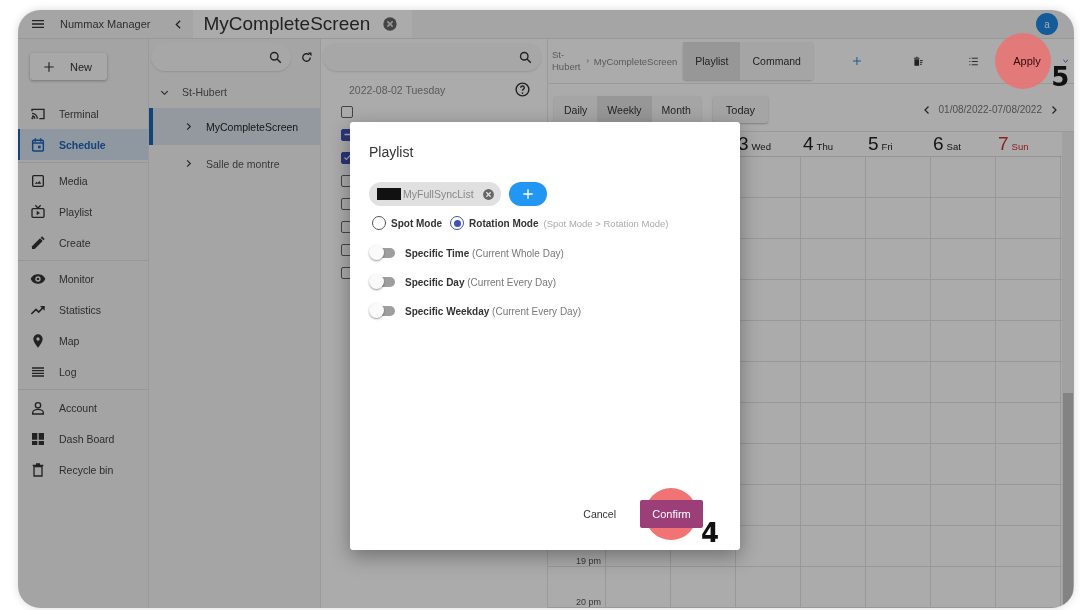 This screenshot has height=610, width=1080. What do you see at coordinates (83, 469) in the screenshot?
I see `nav-item: Recycle bin` at bounding box center [83, 469].